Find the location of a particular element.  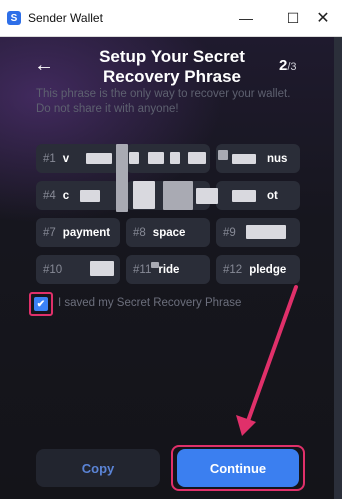

word-number: #10 is located at coordinates (53, 269).